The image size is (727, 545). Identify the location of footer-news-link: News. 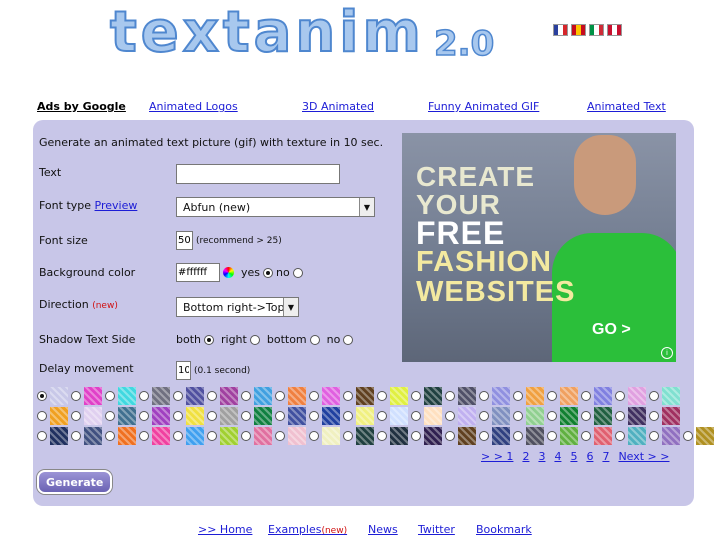
(383, 529).